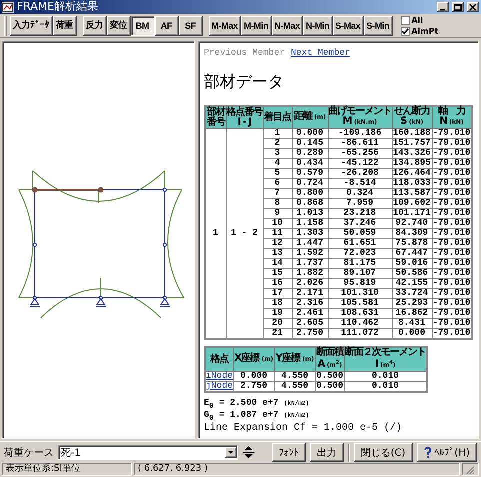 The image size is (481, 477). What do you see at coordinates (8, 7) in the screenshot?
I see `app-icon` at bounding box center [8, 7].